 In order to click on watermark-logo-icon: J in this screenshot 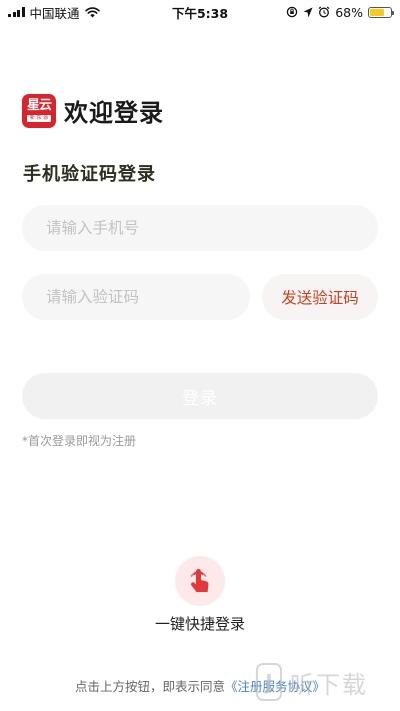, I will do `click(269, 682)`.